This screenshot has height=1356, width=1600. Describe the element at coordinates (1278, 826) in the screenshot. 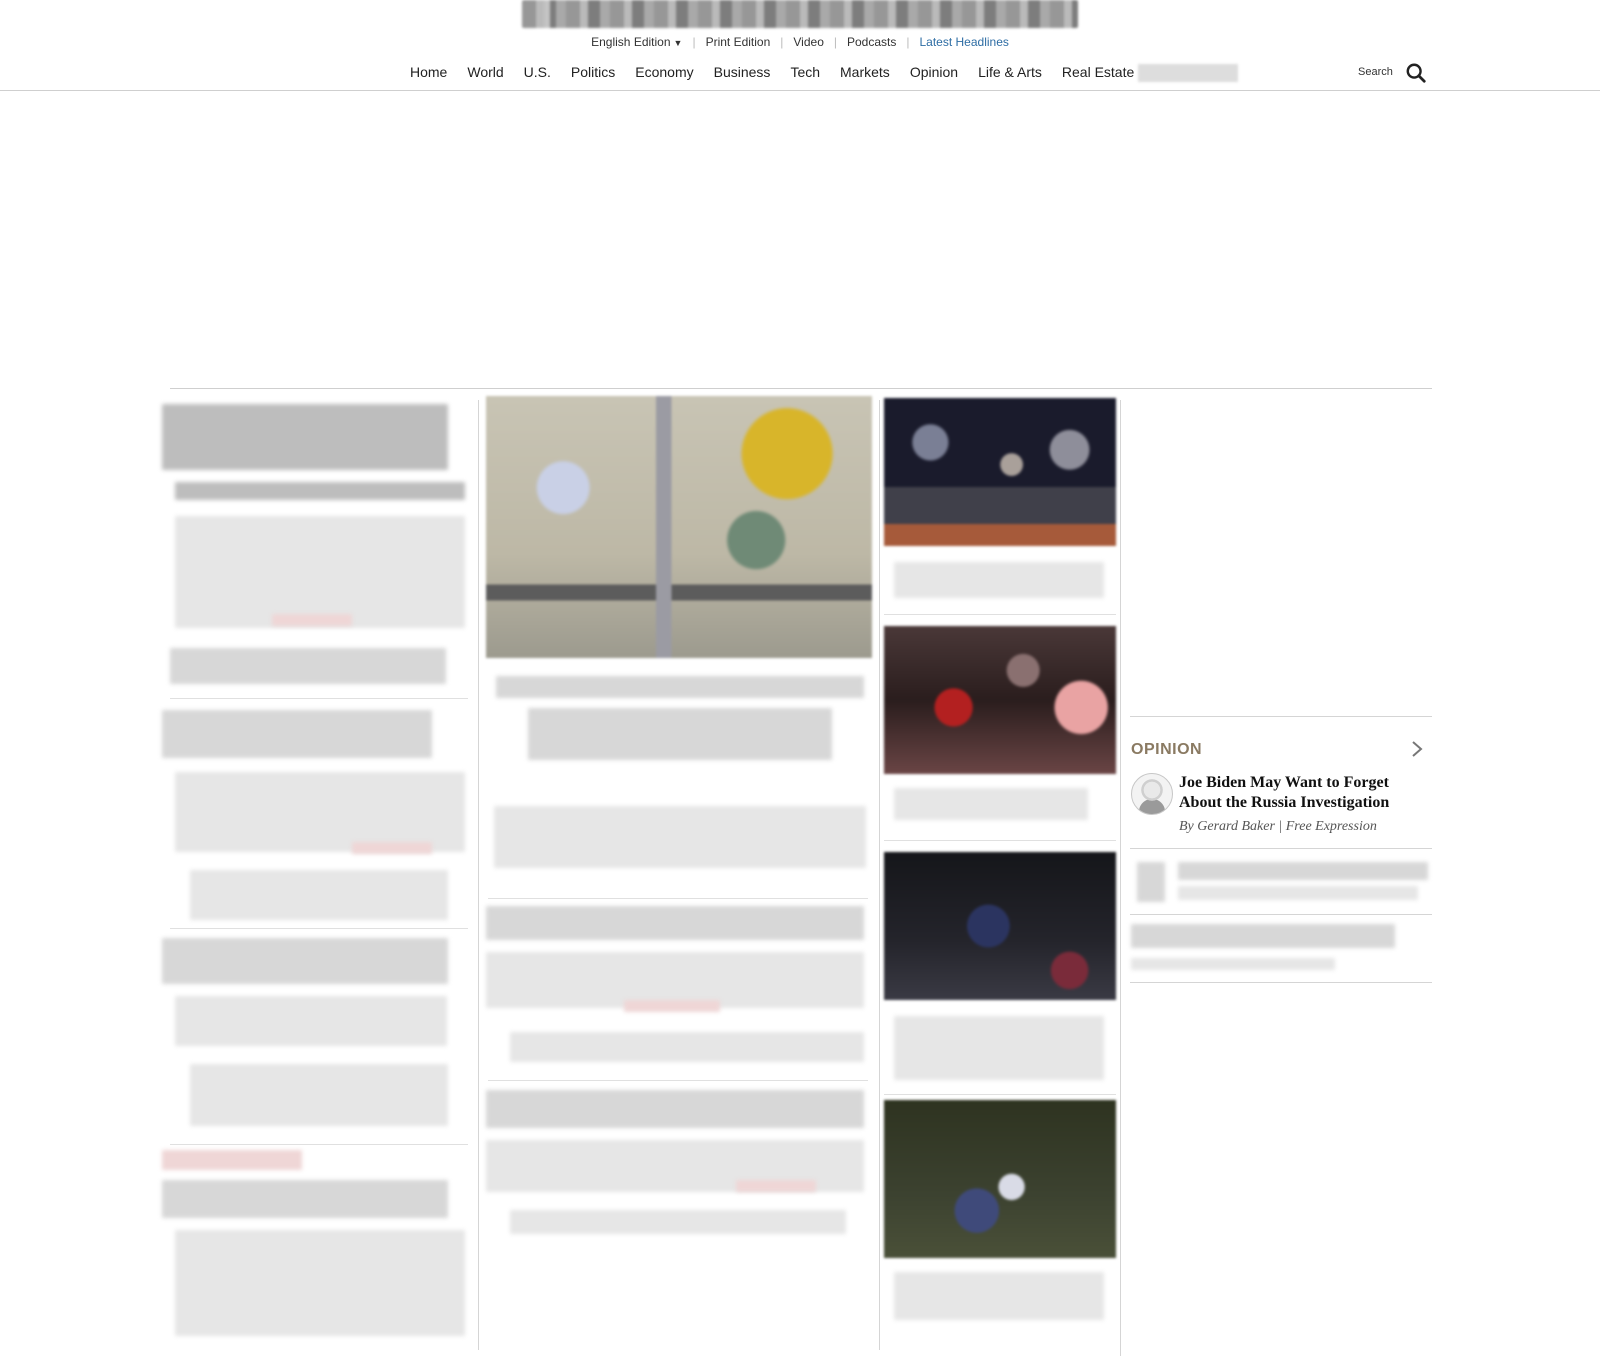

I see `opinion-byline: By Gerard Baker | Free Expression` at that location.